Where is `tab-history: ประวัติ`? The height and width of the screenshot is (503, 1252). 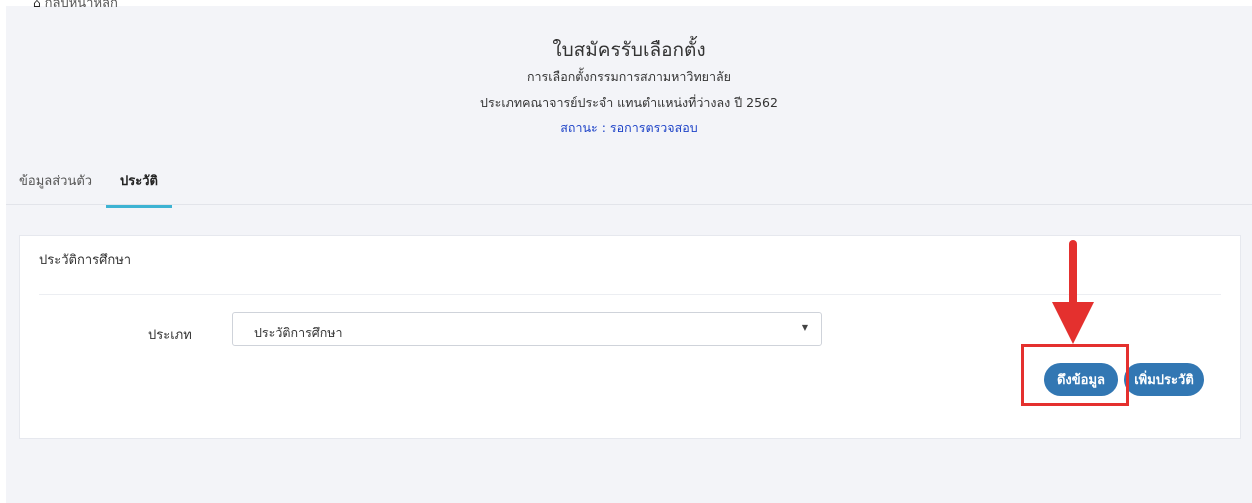 tab-history: ประวัติ is located at coordinates (139, 189).